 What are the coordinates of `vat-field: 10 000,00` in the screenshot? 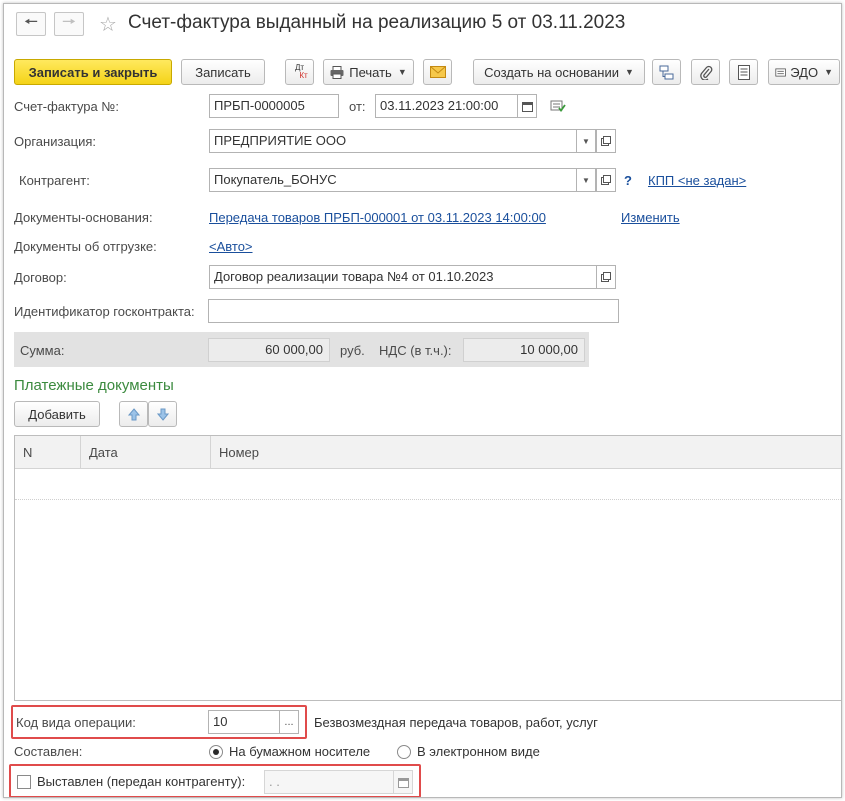 It's located at (524, 350).